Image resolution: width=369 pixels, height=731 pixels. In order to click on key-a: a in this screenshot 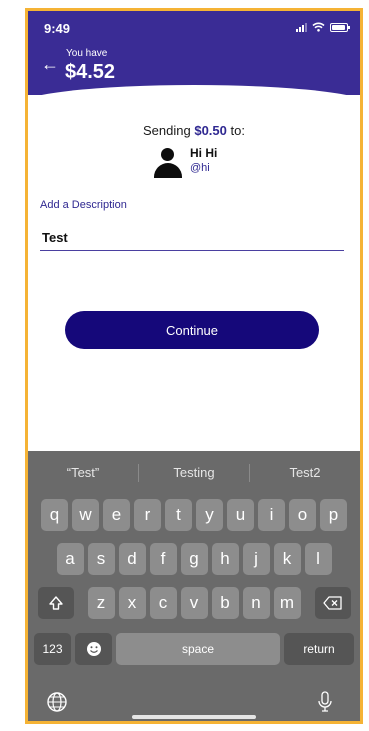, I will do `click(70, 559)`.